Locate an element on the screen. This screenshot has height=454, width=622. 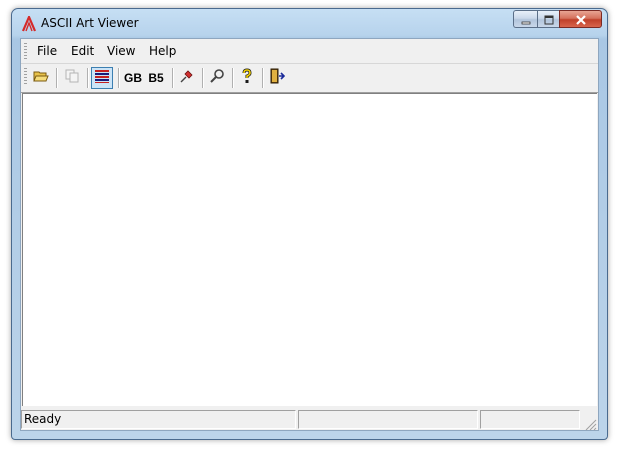
caption-buttons is located at coordinates (557, 19).